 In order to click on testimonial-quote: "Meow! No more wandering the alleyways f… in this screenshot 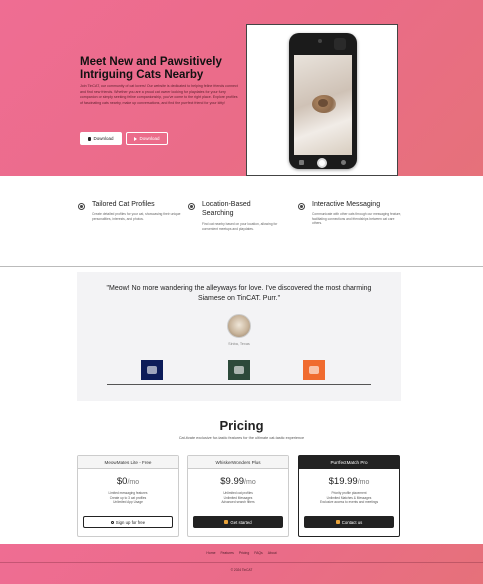, I will do `click(239, 293)`.